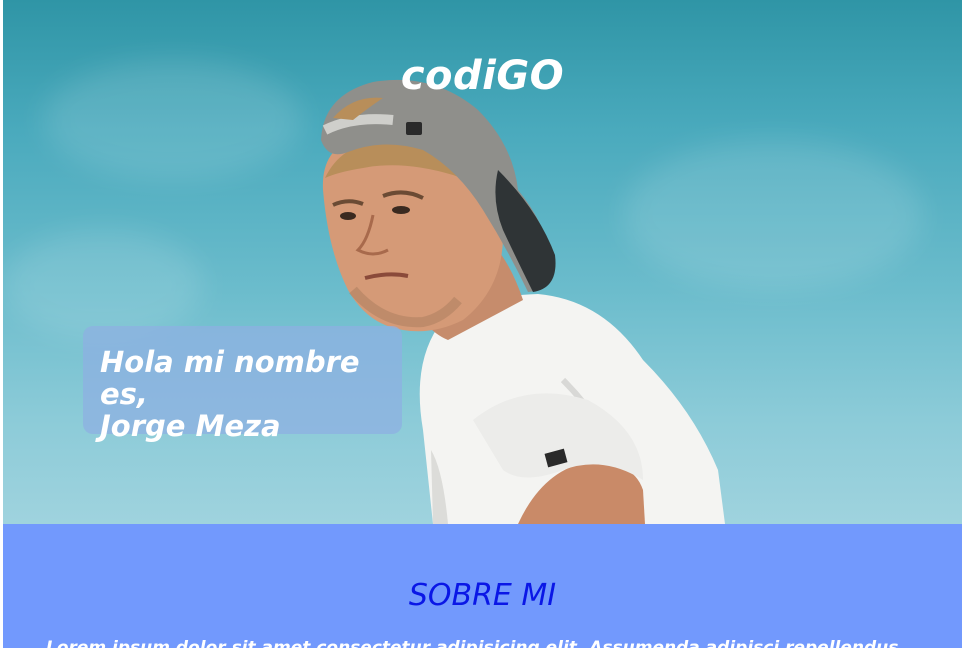  What do you see at coordinates (230, 378) in the screenshot?
I see `greeting-line-1: Hola mi nombre es,` at bounding box center [230, 378].